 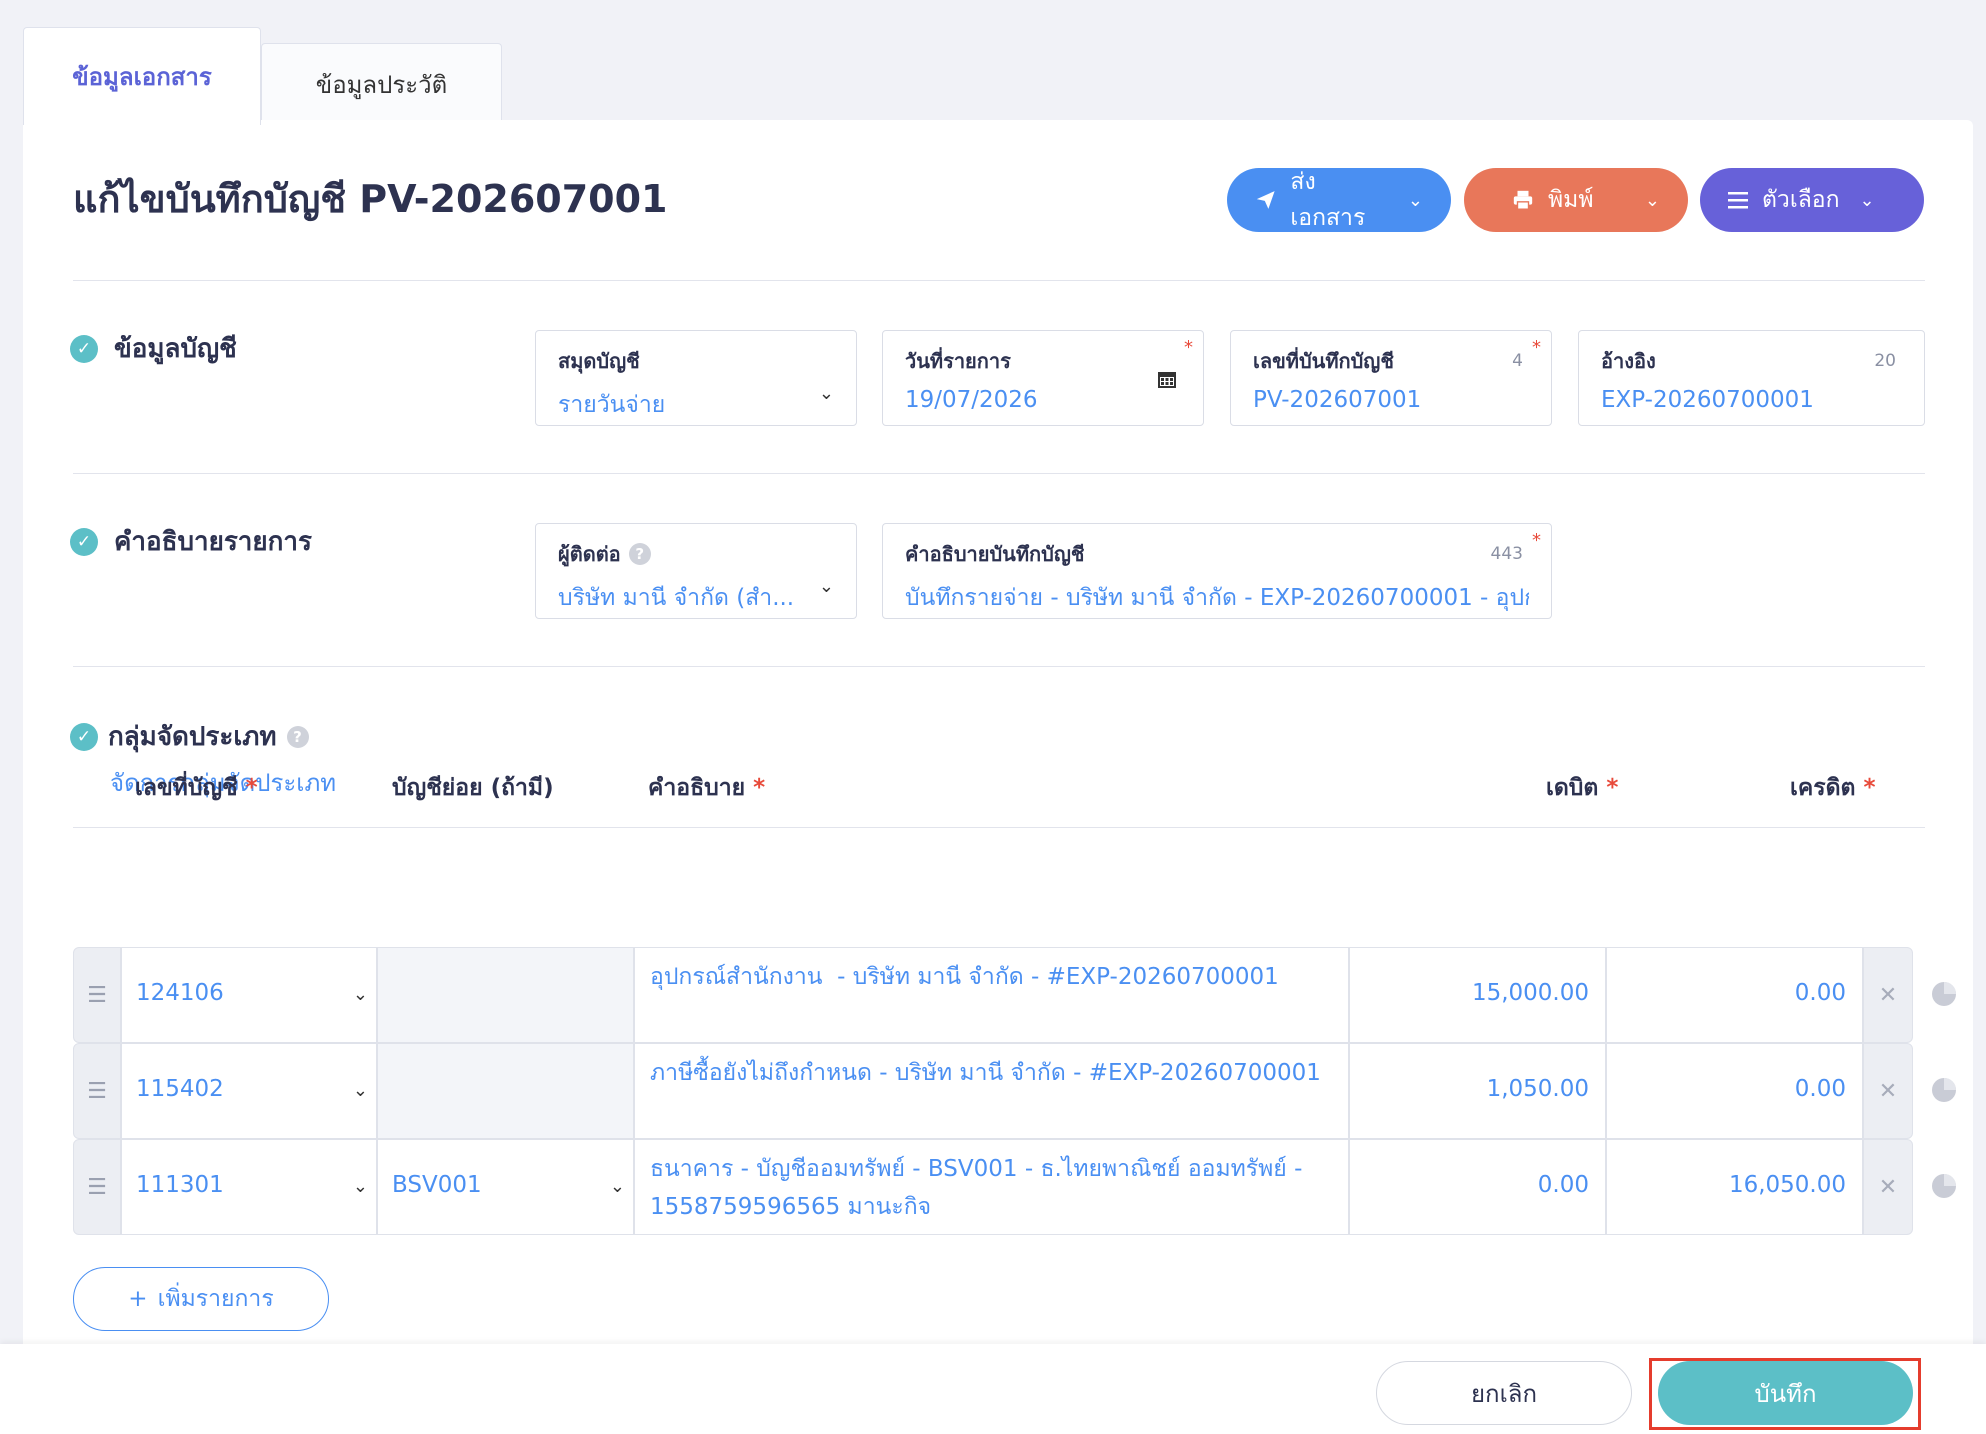 What do you see at coordinates (505, 1187) in the screenshot?
I see `subaccount-select: BSV001 ⌄` at bounding box center [505, 1187].